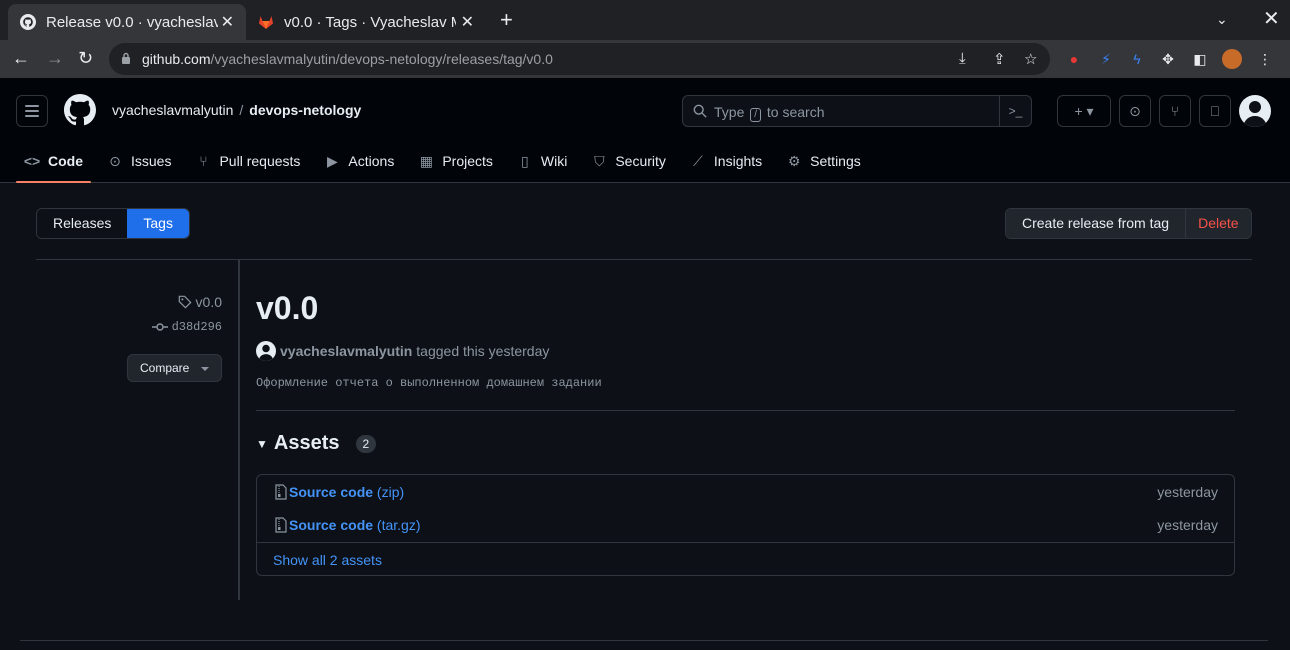  Describe the element at coordinates (332, 160) in the screenshot. I see `play-icon: ▶` at that location.